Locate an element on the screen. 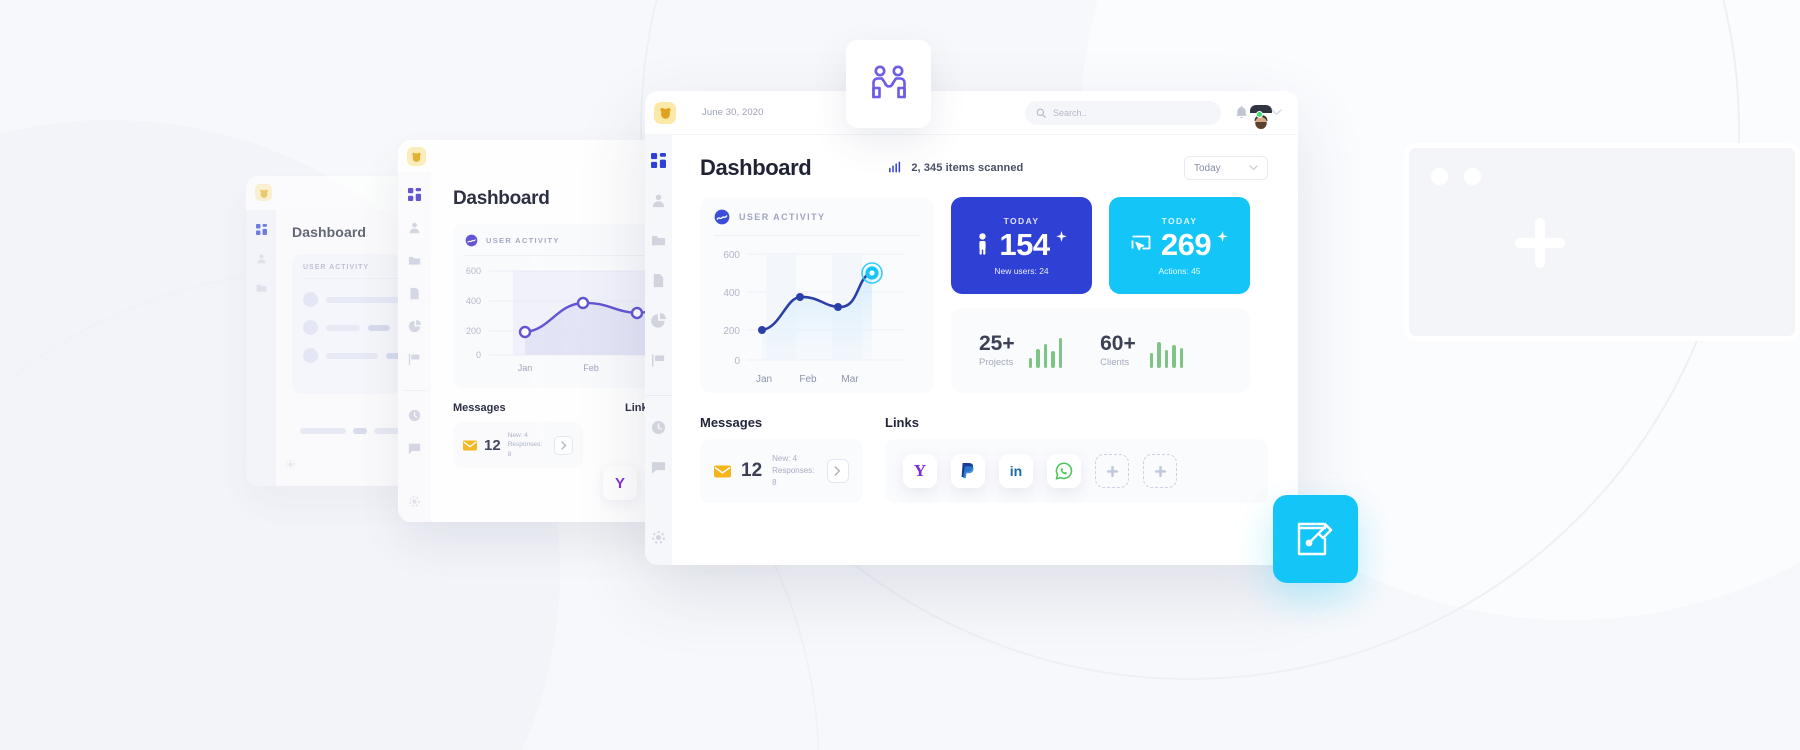  folder-icon is located at coordinates (261, 287).